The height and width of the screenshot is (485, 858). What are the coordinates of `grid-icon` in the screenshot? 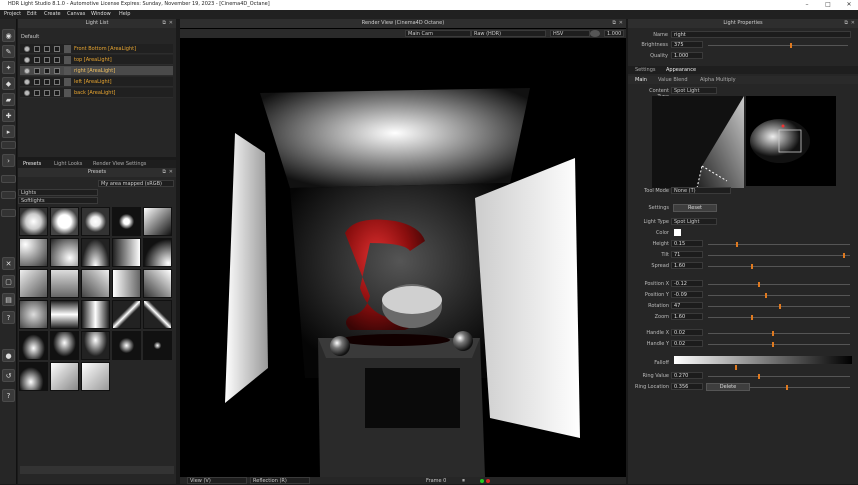 It's located at (8, 213).